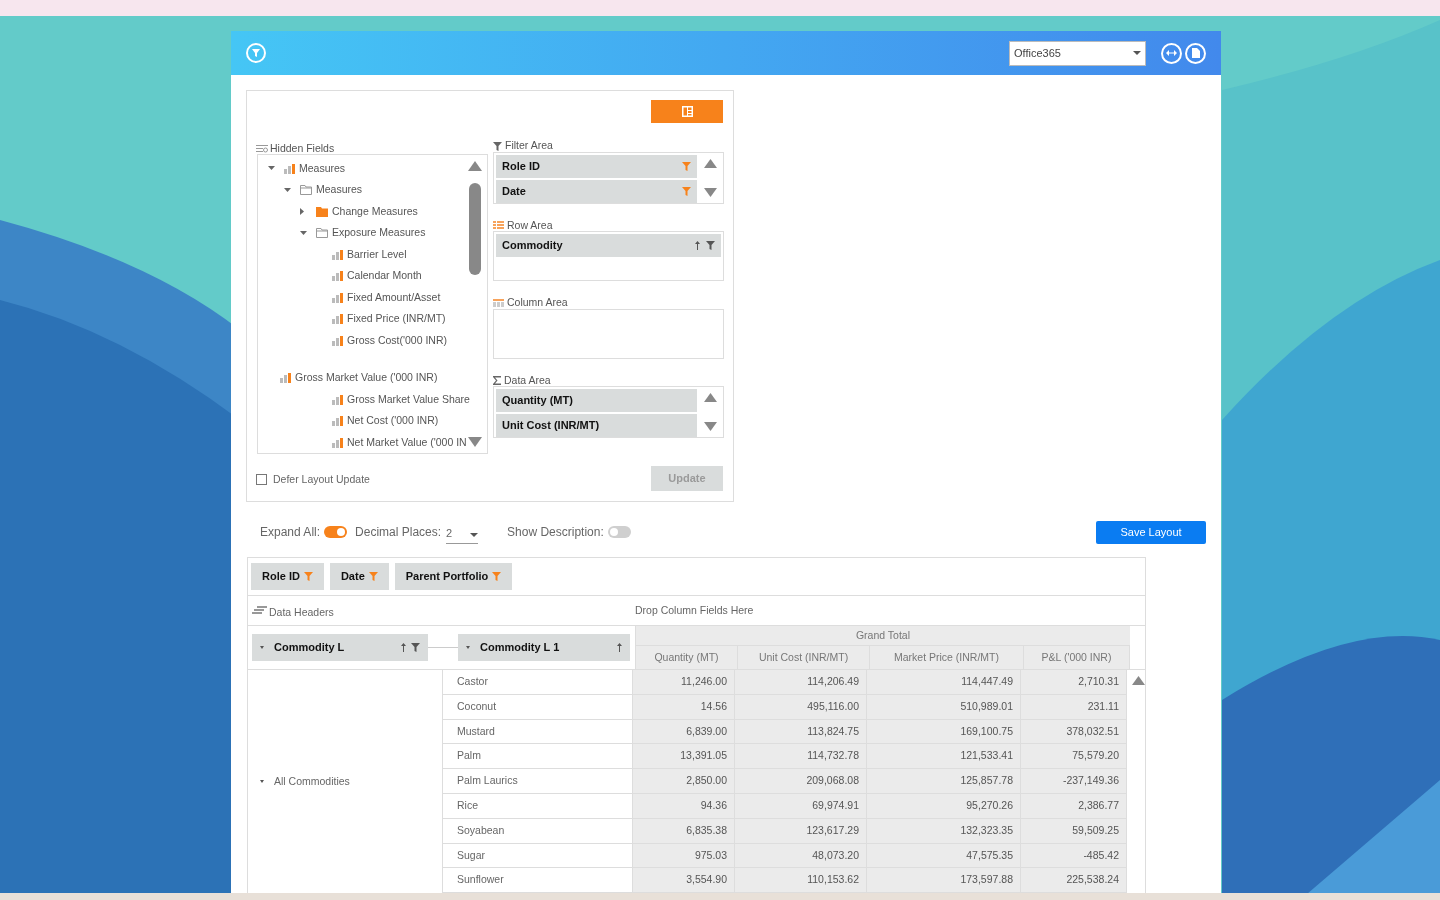 The width and height of the screenshot is (1440, 900). What do you see at coordinates (883, 636) in the screenshot?
I see `column-header: Grand Total` at bounding box center [883, 636].